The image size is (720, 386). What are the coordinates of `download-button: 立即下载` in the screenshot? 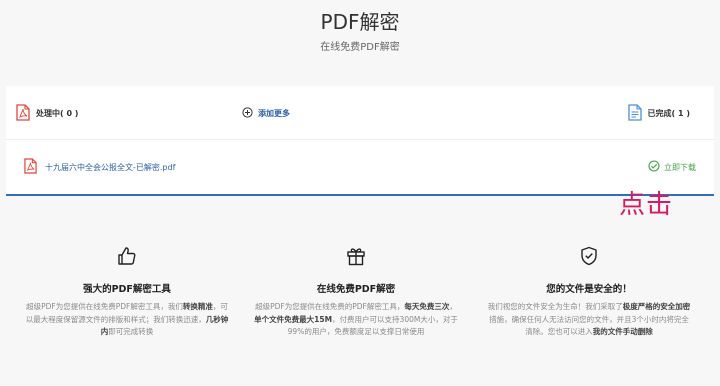 It's located at (672, 167).